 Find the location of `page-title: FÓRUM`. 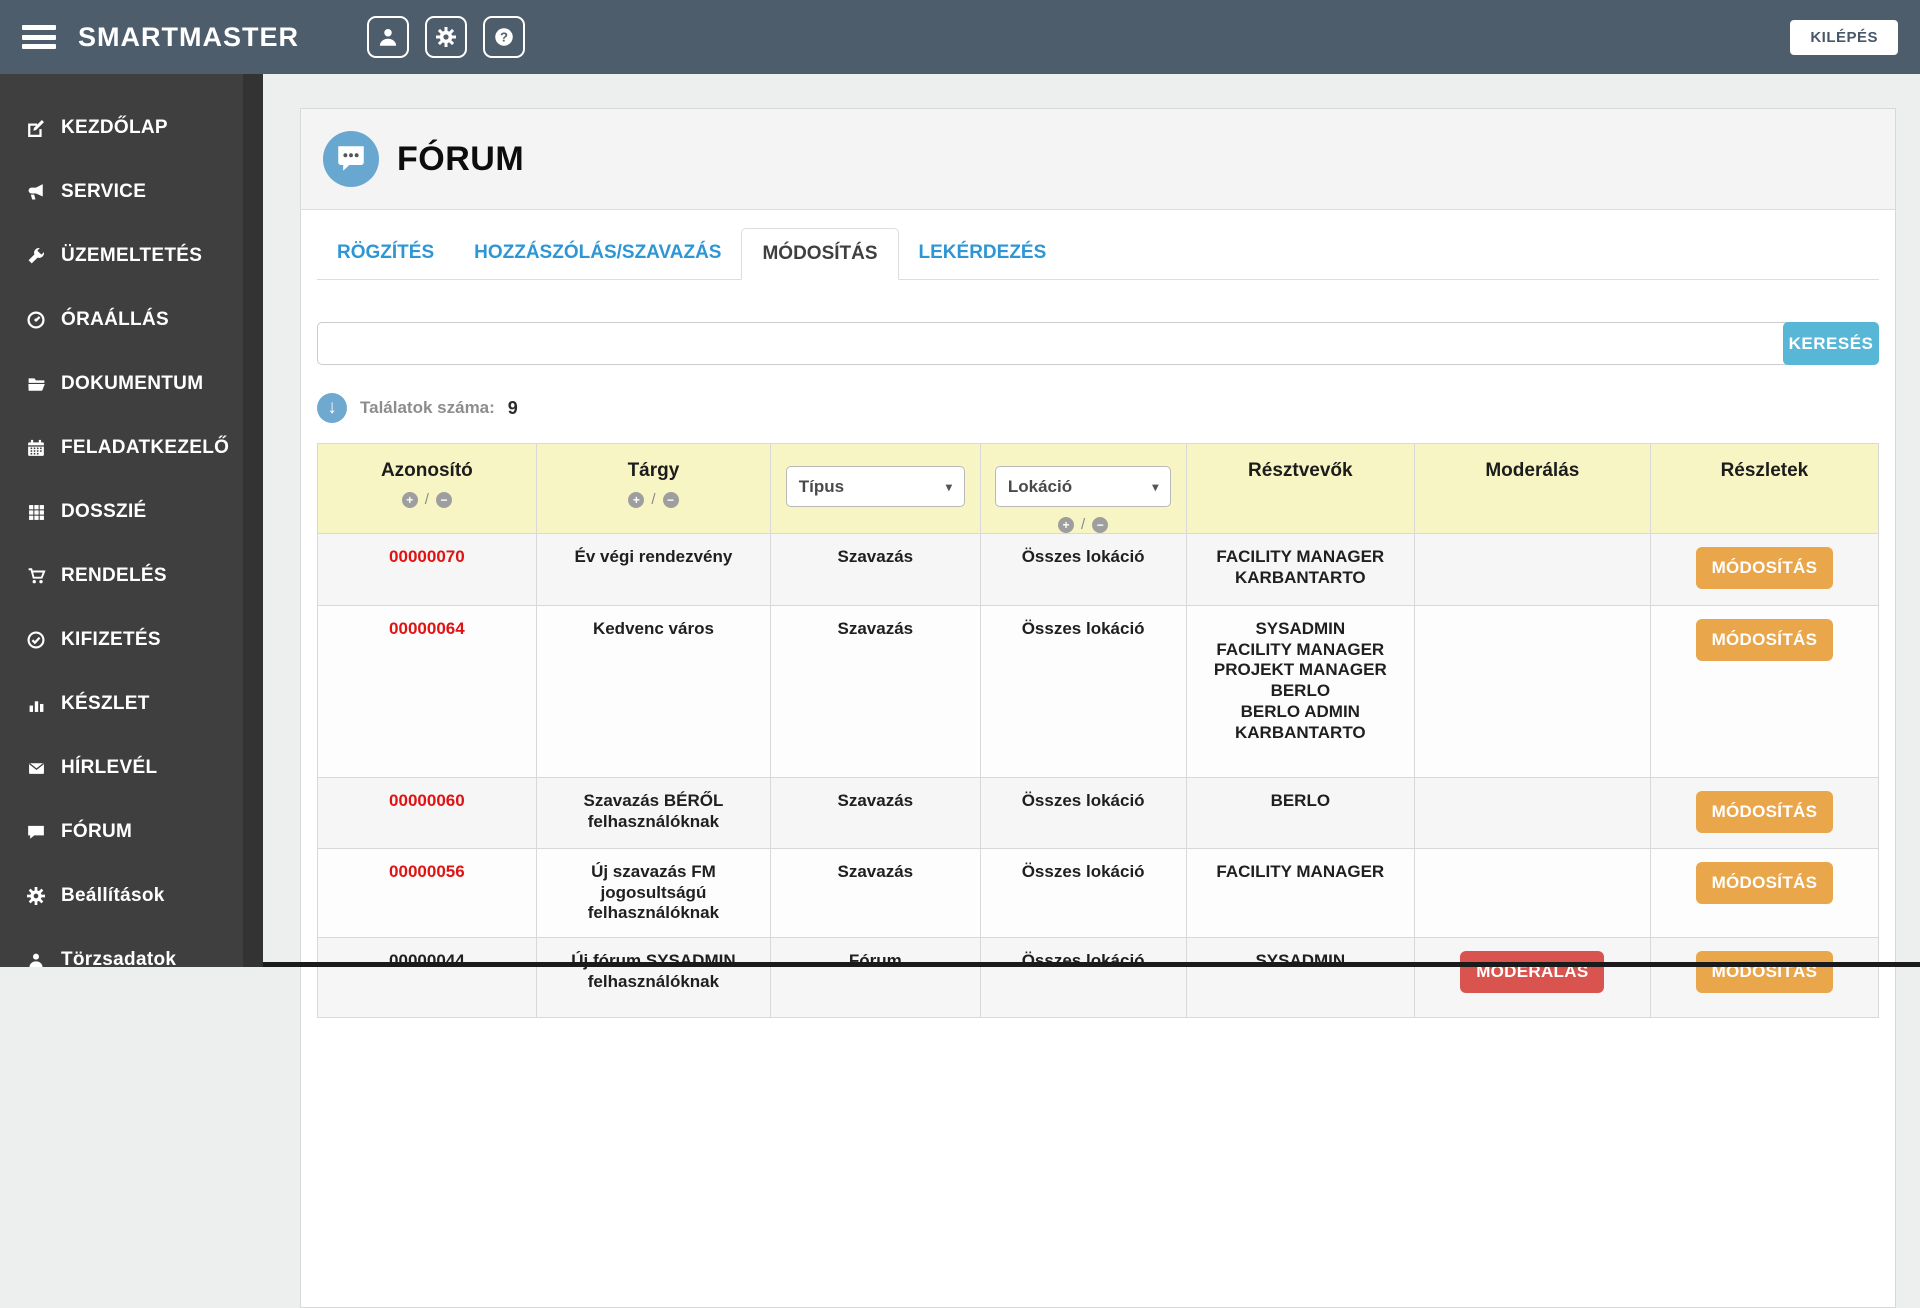

page-title: FÓRUM is located at coordinates (460, 159).